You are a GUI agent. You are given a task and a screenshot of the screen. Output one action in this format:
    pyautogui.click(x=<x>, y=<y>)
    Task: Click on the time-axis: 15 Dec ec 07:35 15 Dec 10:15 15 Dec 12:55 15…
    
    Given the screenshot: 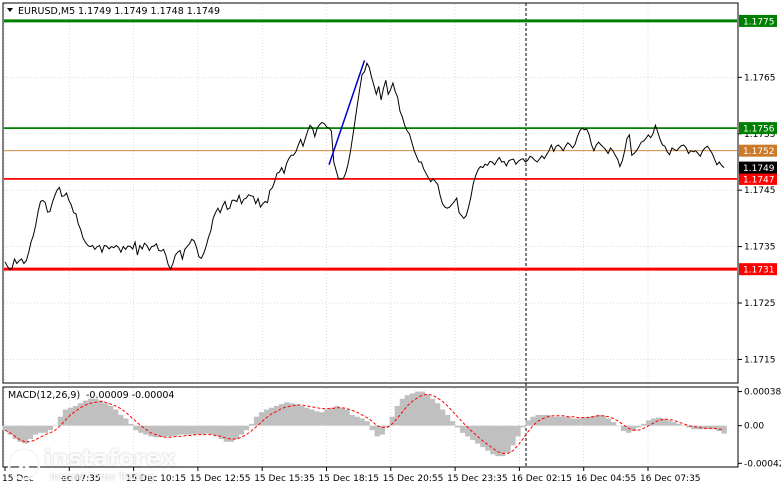 What is the action you would take?
    pyautogui.click(x=351, y=475)
    